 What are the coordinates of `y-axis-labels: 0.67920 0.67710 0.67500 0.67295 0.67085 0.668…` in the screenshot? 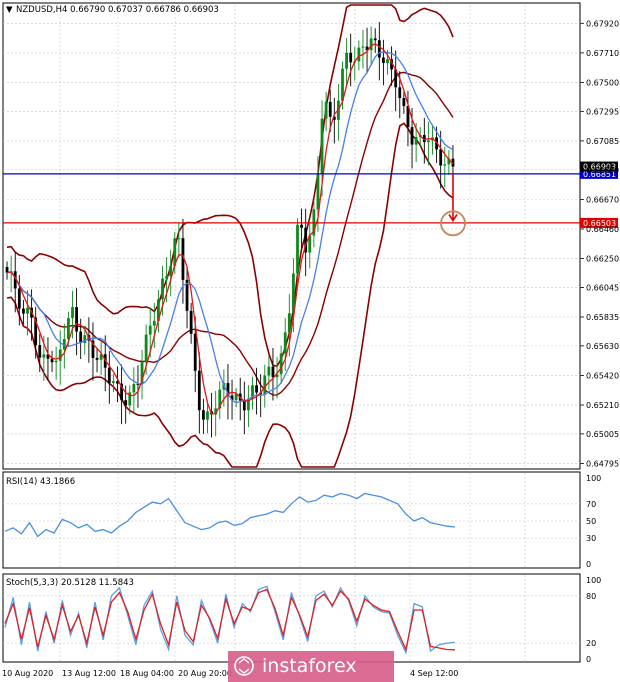 It's located at (599, 243).